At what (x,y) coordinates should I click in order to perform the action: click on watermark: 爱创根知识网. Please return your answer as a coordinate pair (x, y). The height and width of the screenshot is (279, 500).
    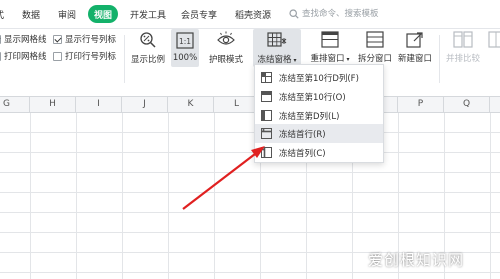
    Looking at the image, I should click on (416, 260).